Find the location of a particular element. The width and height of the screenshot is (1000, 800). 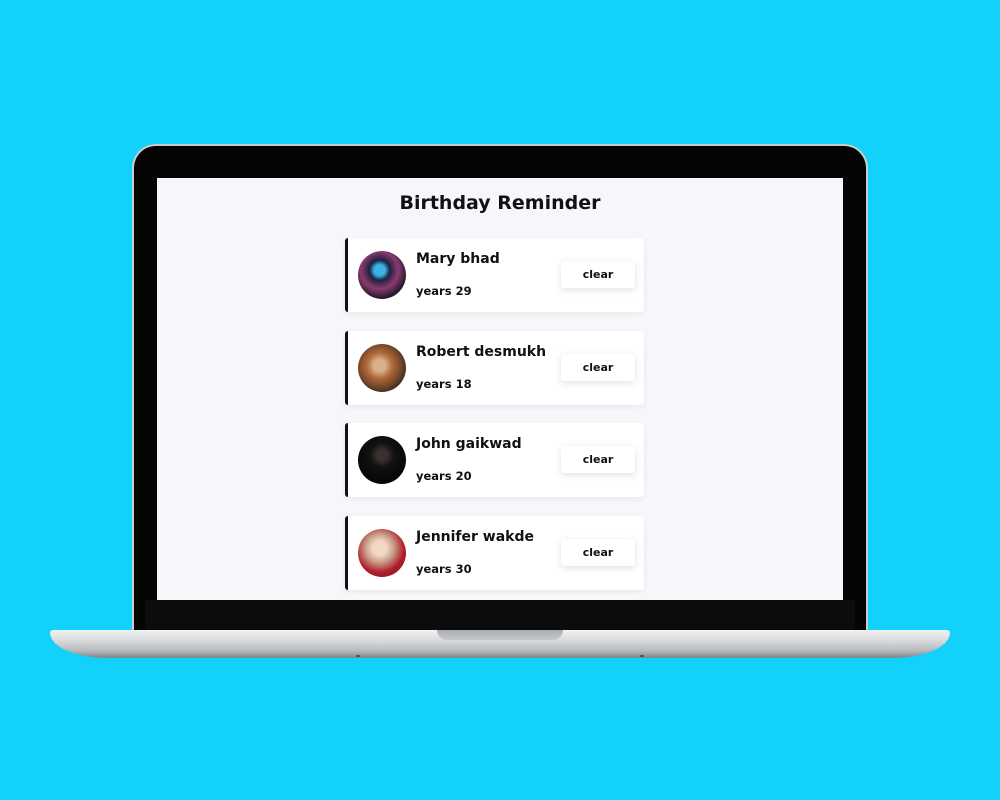

person-age: years 29 is located at coordinates (444, 291).